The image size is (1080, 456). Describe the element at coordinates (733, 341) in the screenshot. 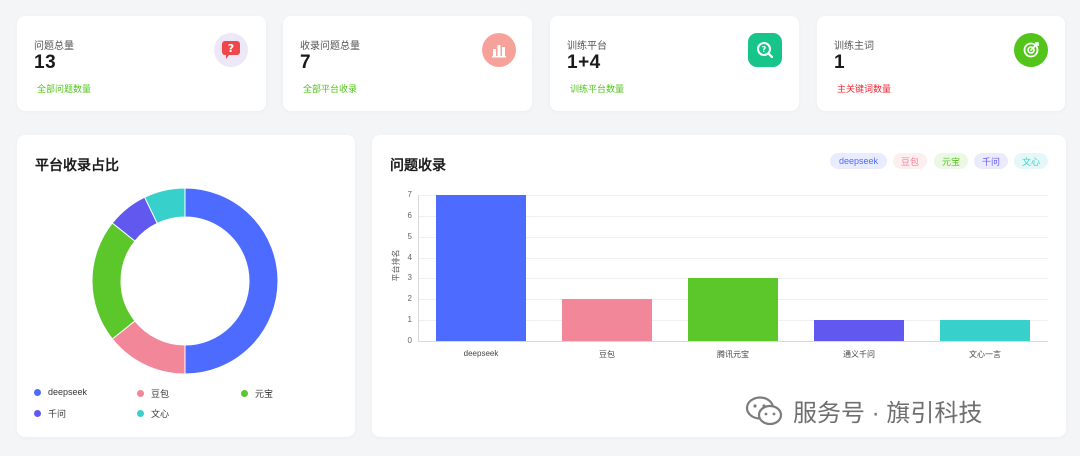

I see `grid-line` at that location.